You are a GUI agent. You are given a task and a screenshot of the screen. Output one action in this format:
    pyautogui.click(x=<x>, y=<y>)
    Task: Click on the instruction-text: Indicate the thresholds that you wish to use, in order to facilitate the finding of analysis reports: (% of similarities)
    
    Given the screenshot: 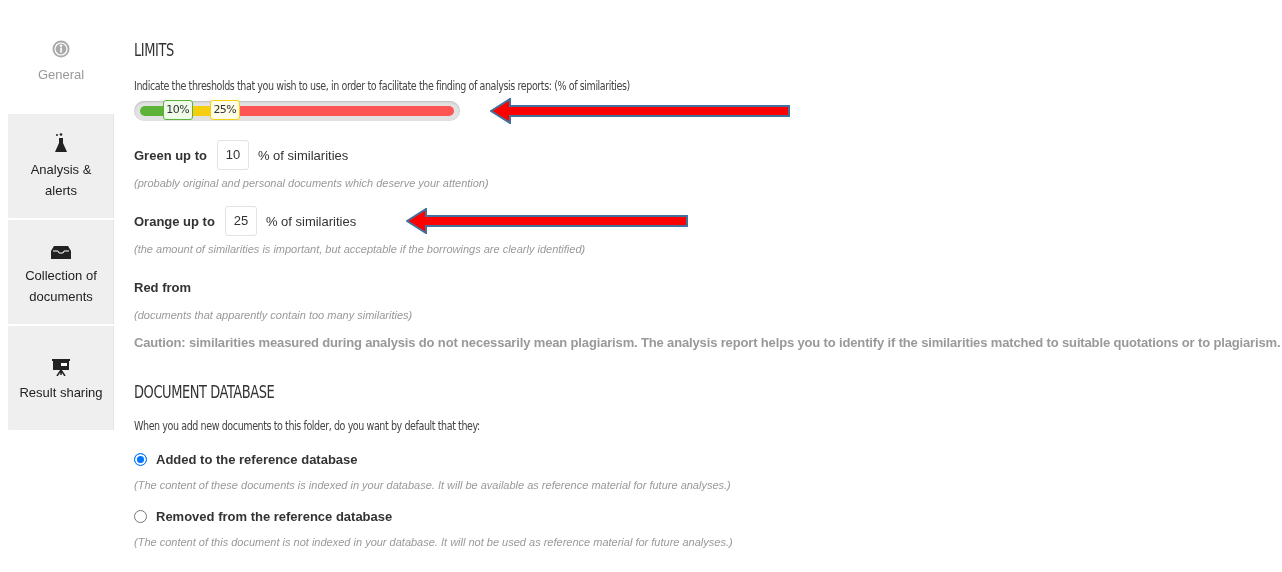 What is the action you would take?
    pyautogui.click(x=382, y=86)
    